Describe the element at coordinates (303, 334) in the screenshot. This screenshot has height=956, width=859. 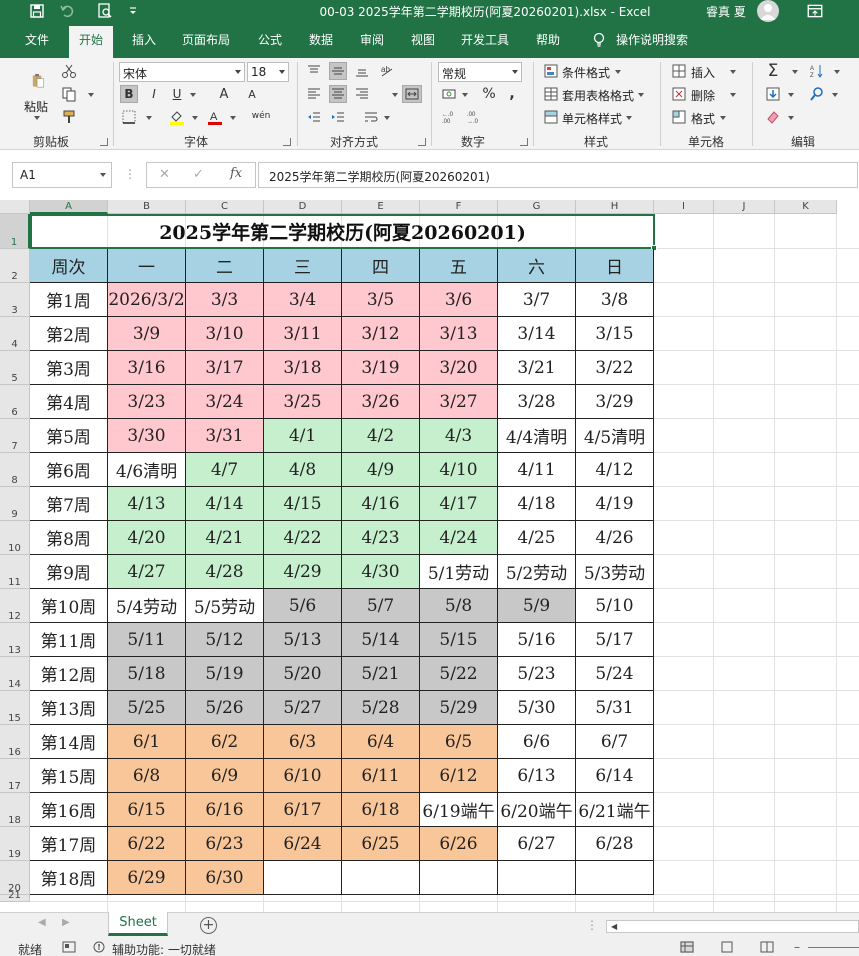
I see `date-cell: 3/11` at that location.